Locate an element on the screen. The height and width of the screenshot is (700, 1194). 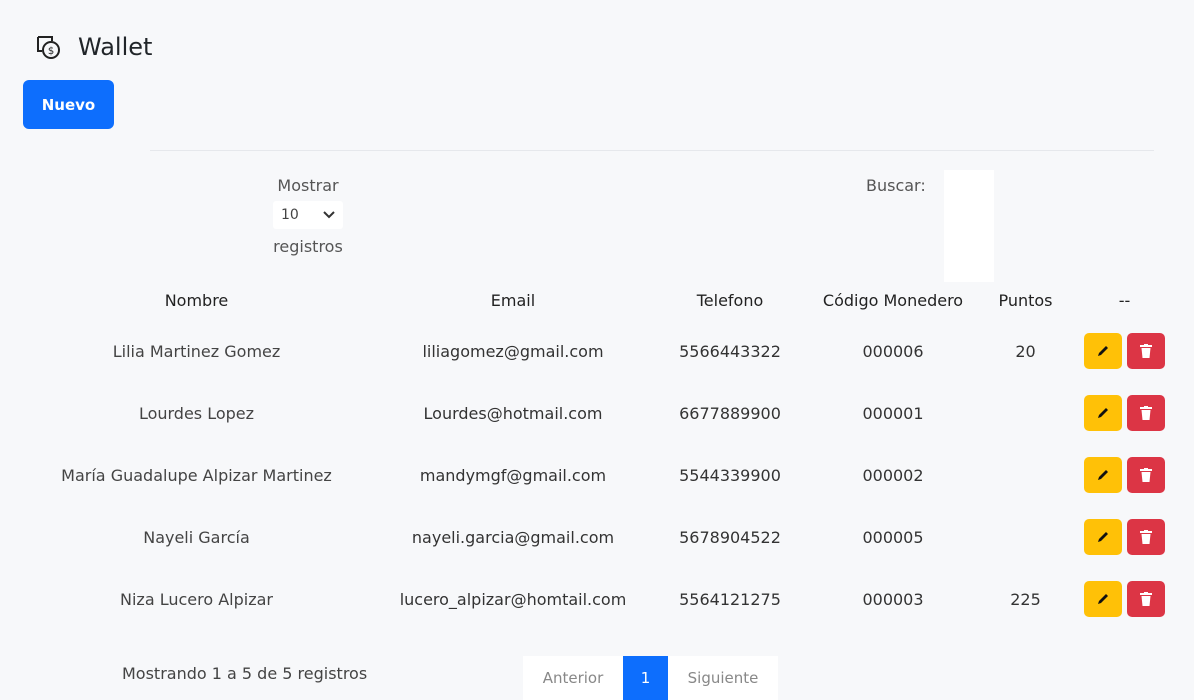
records-label: registros is located at coordinates (308, 246).